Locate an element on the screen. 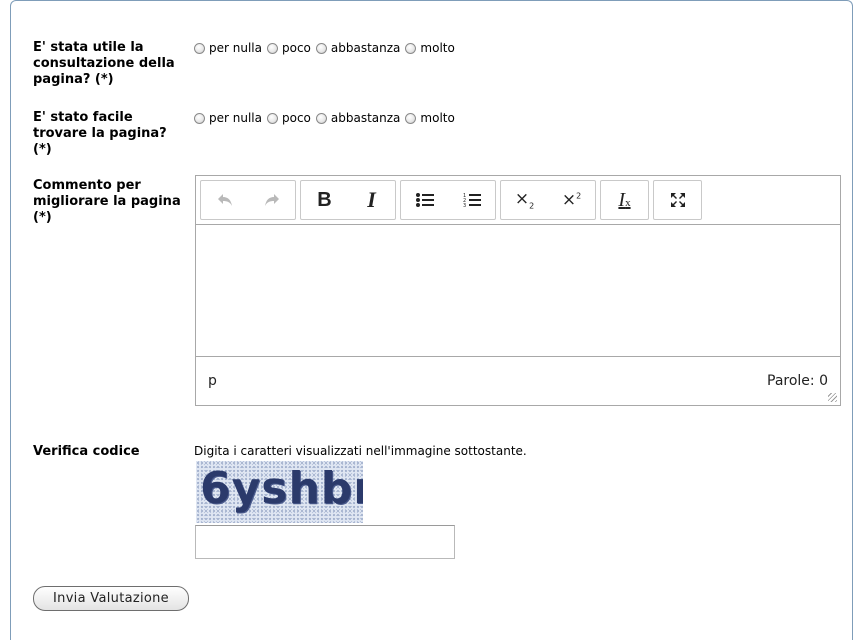 This screenshot has height=640, width=854. q2-option-per-nulla: per nulla is located at coordinates (228, 118).